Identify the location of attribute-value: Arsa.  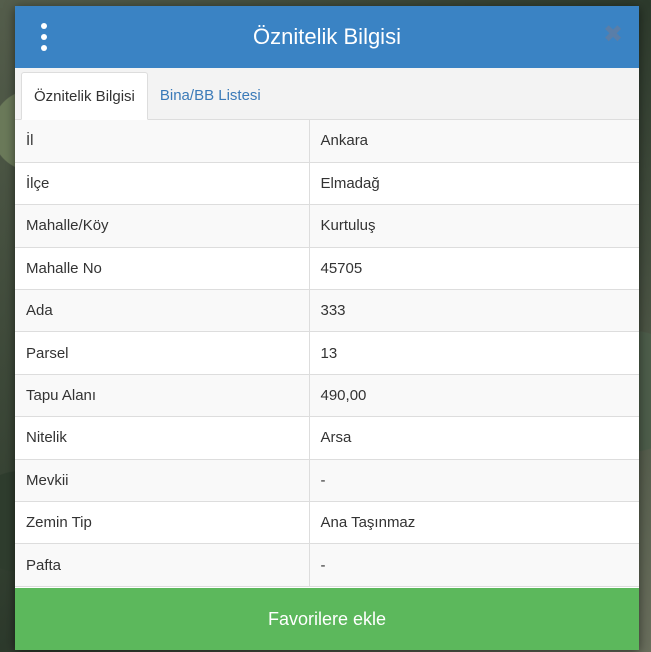
(474, 438).